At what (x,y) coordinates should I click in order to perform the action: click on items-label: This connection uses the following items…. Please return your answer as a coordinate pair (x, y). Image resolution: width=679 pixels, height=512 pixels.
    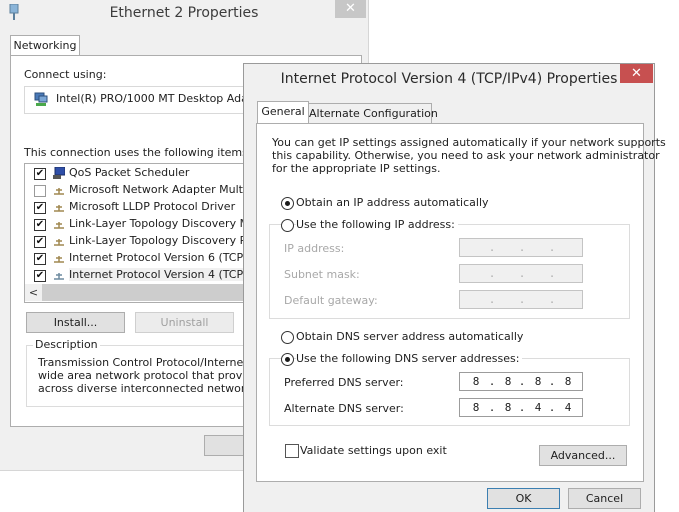
    Looking at the image, I should click on (138, 152).